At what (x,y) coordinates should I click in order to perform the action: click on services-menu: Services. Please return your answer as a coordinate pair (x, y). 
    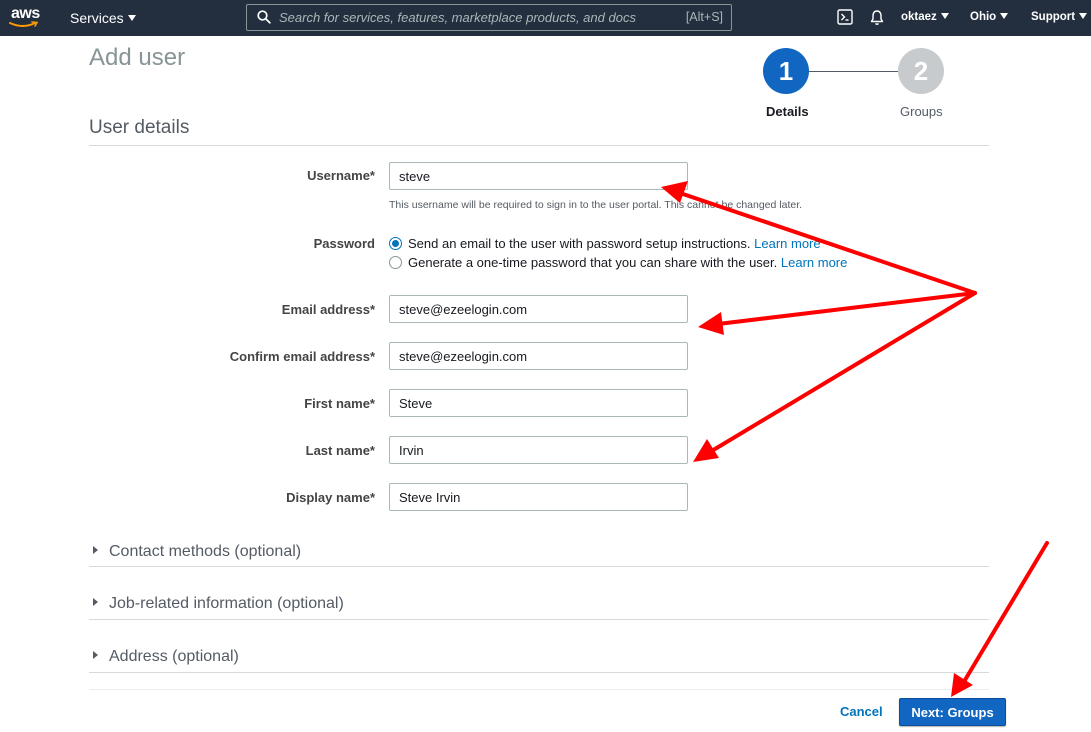
    Looking at the image, I should click on (103, 18).